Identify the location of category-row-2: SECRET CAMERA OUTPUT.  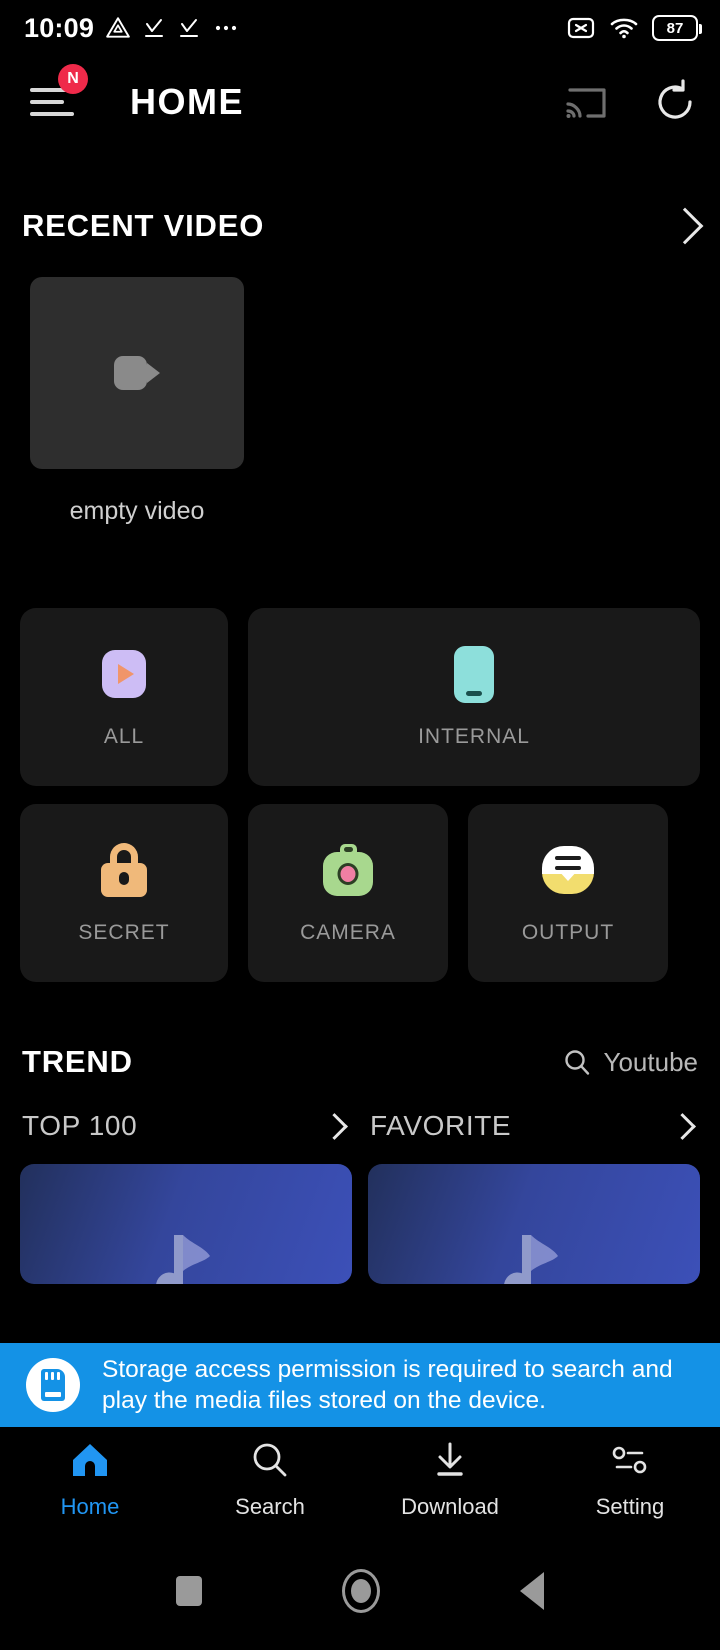
(360, 893).